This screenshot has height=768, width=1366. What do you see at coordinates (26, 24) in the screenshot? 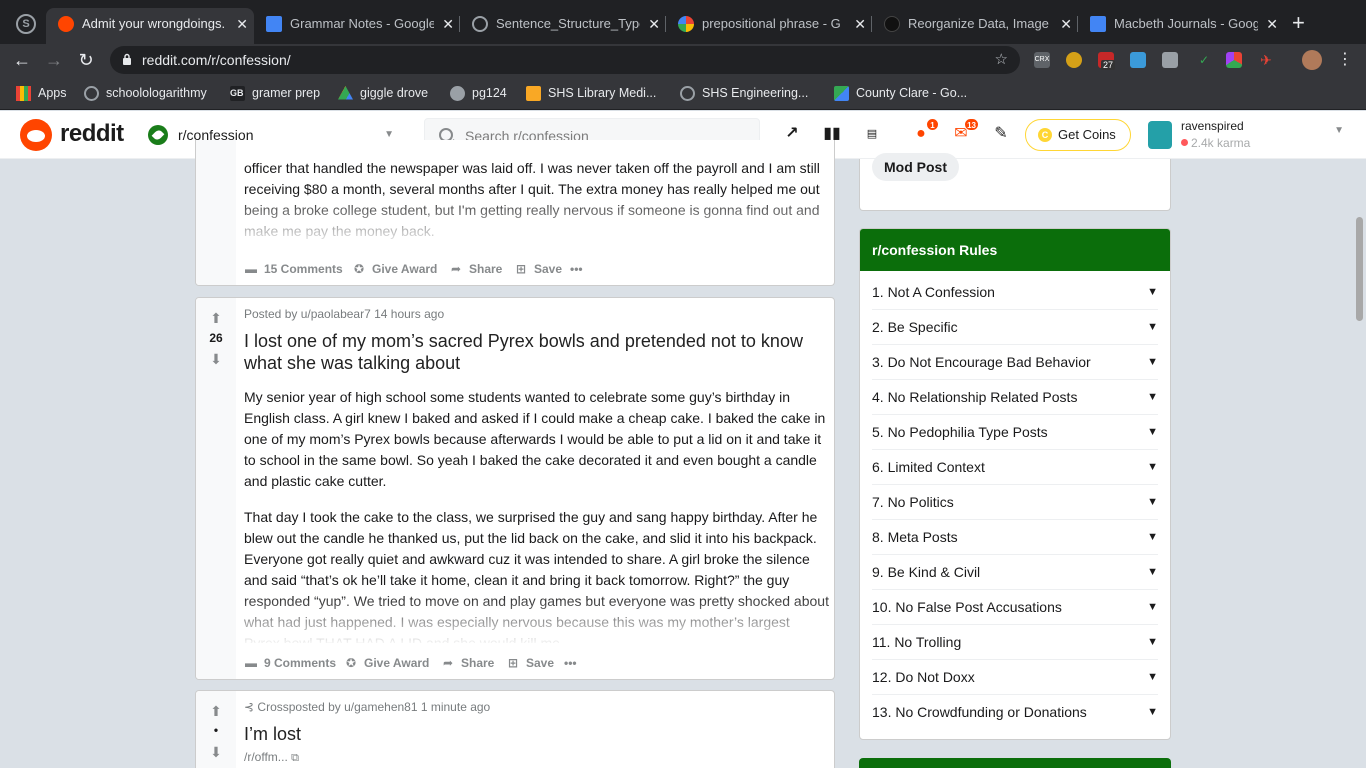
I see `schoology-app-icon: S` at bounding box center [26, 24].